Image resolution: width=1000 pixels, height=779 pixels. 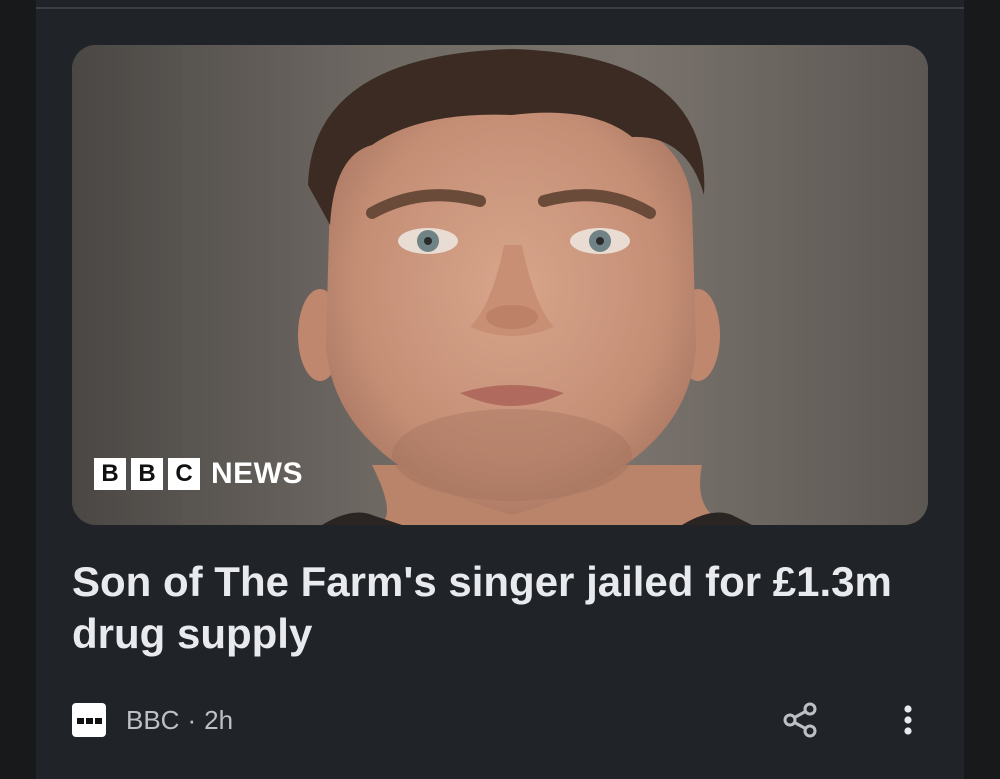 I want to click on more-options-button, so click(x=908, y=720).